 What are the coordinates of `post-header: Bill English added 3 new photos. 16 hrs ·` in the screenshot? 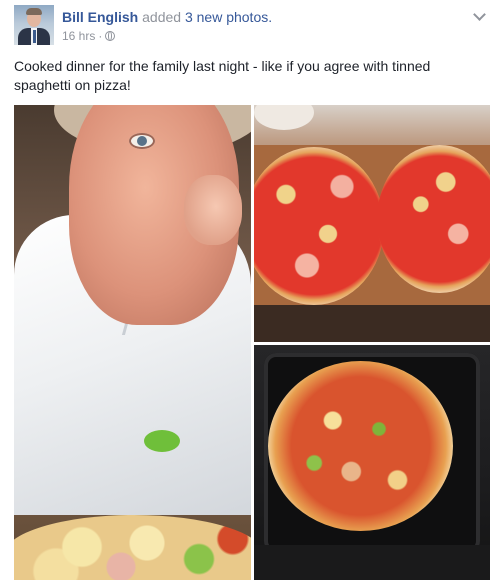 It's located at (250, 25).